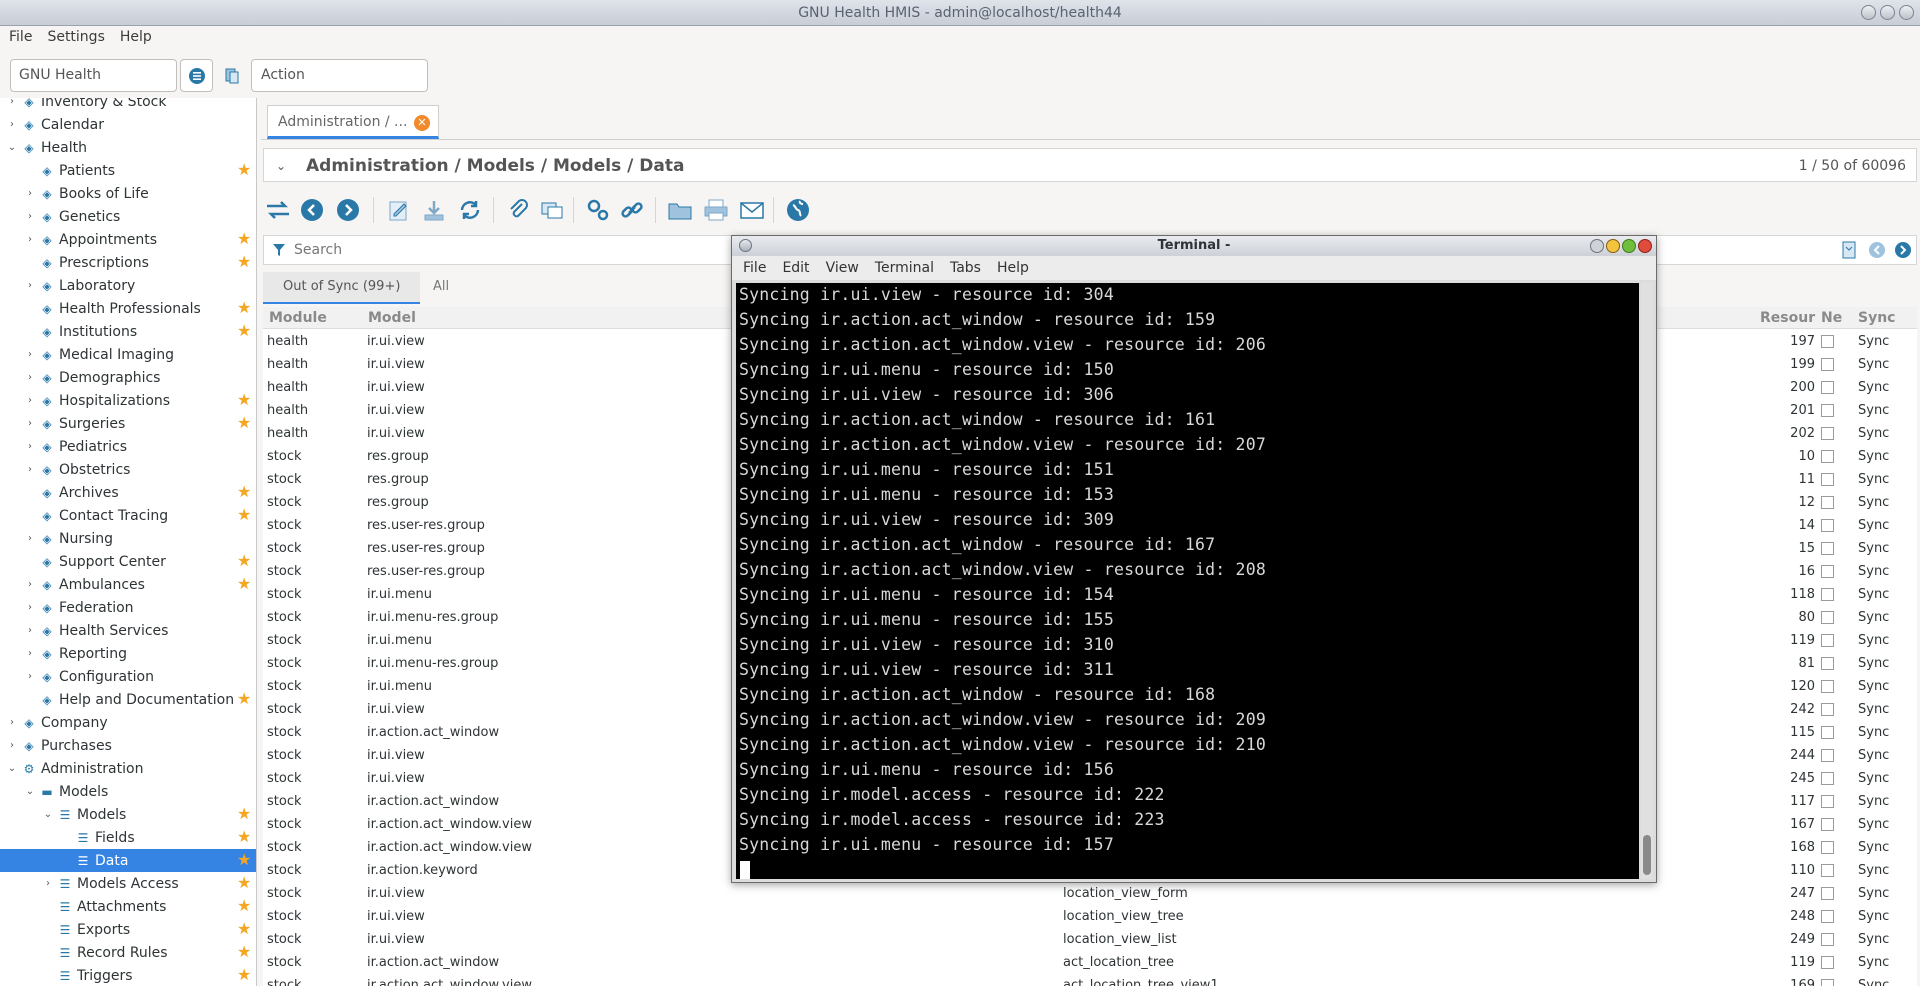  I want to click on sidebar-item: › ◈ Demographics, so click(128, 377).